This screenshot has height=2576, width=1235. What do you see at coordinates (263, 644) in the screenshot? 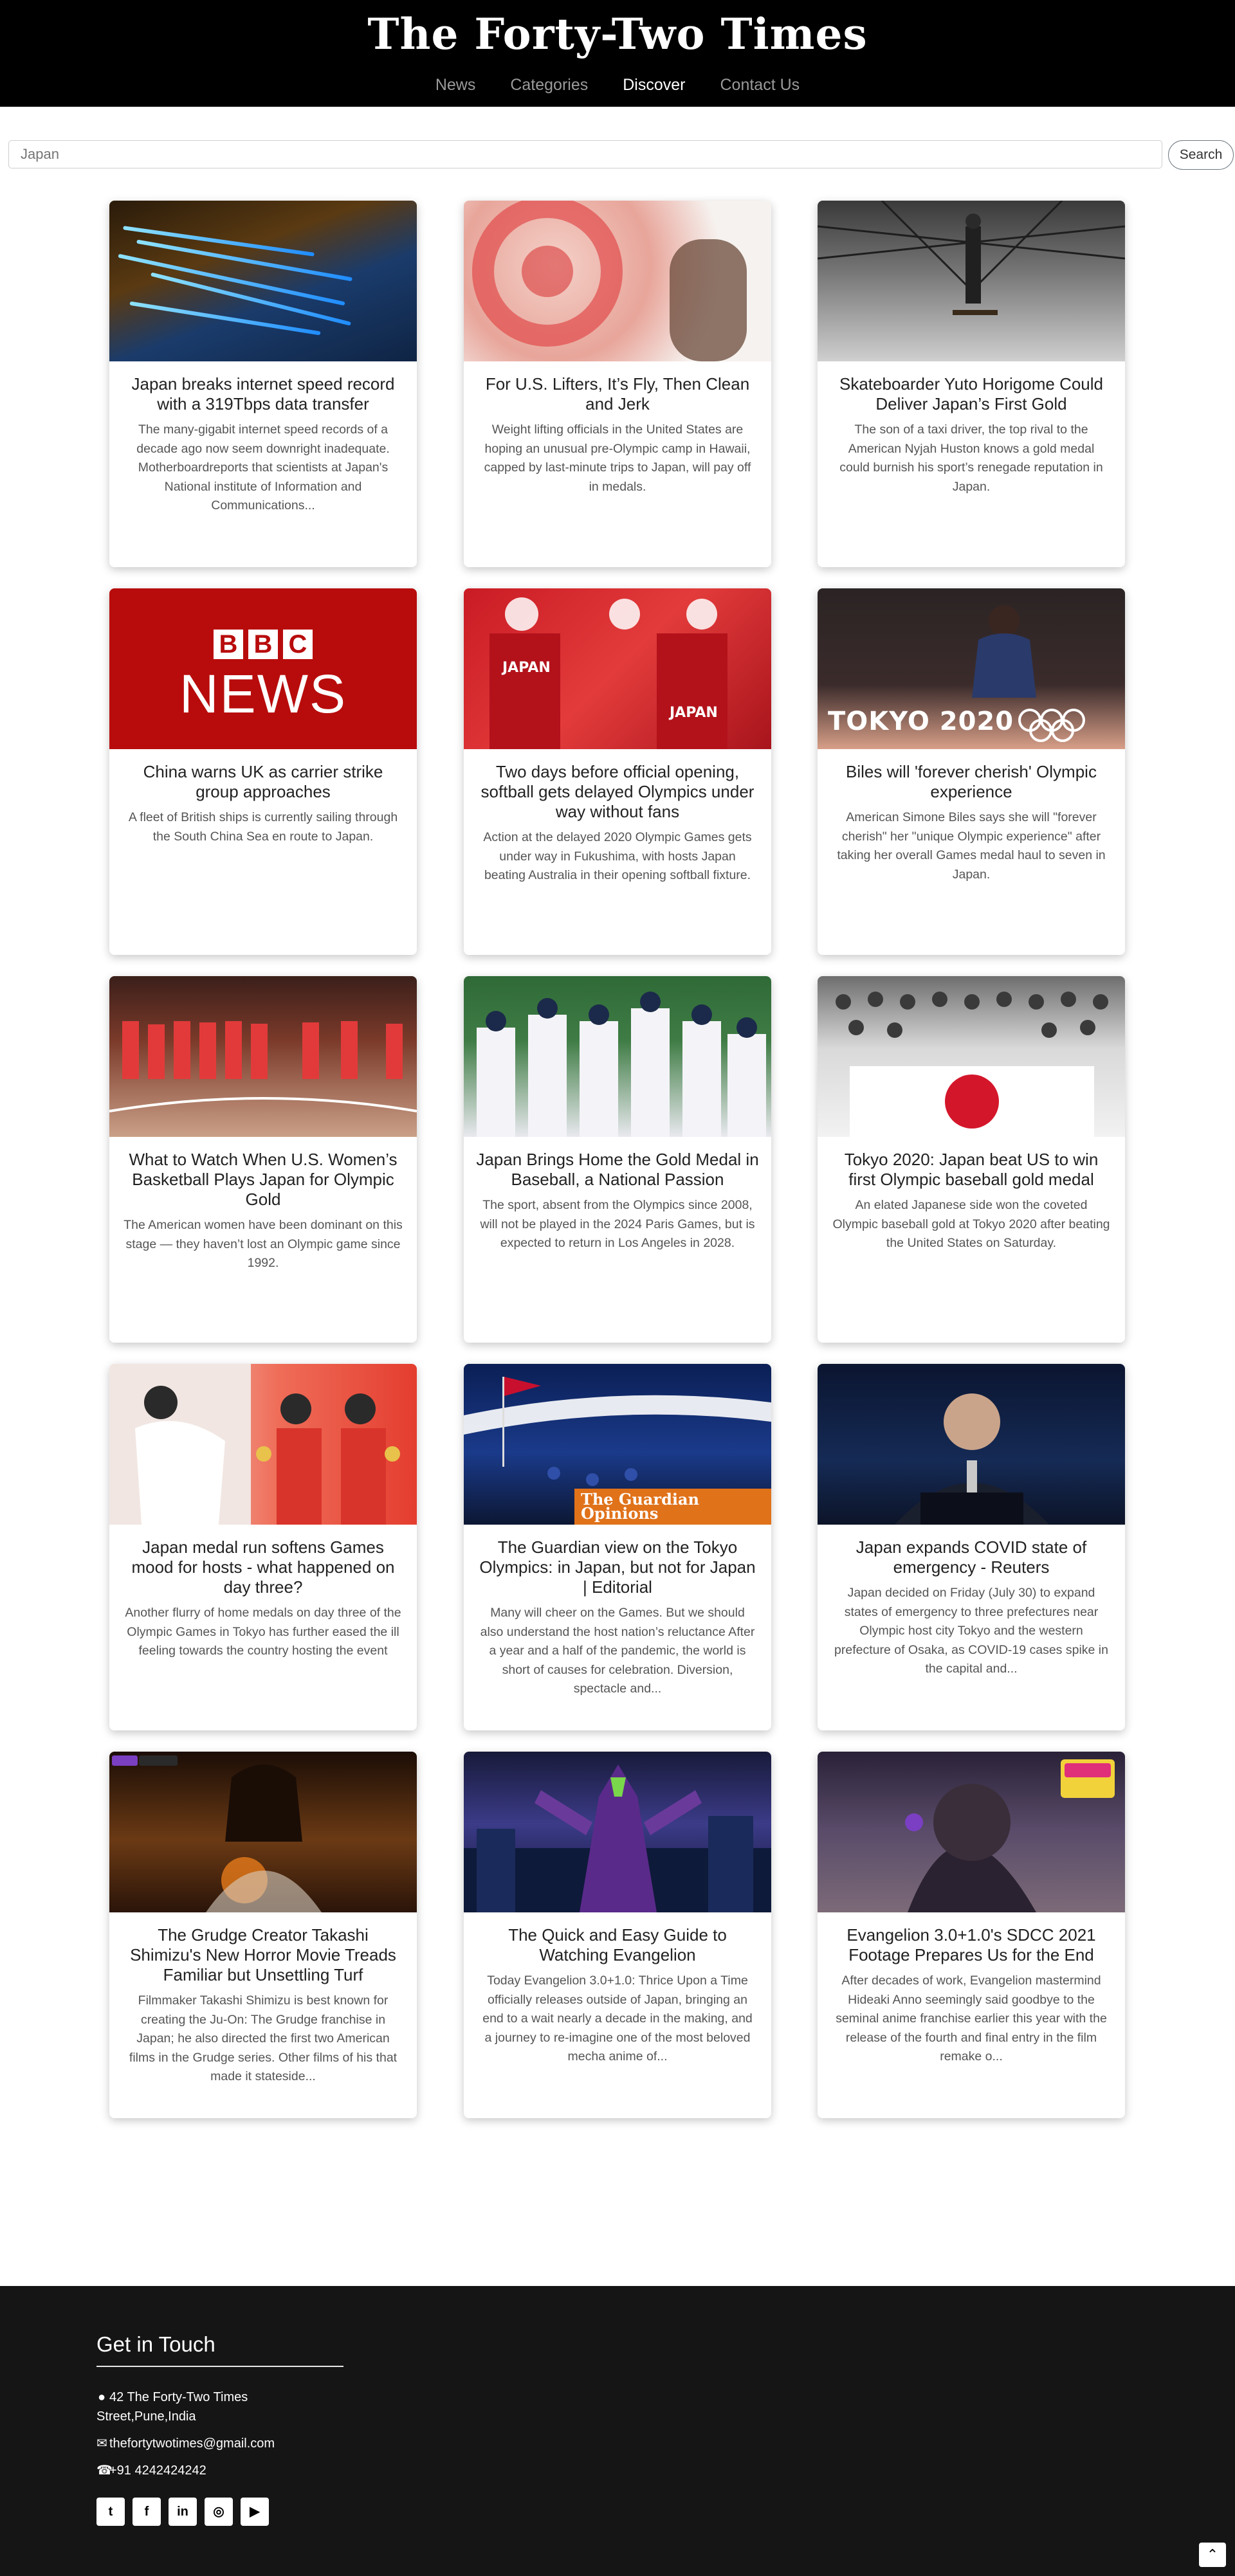
I see `bbc-logo: BBC` at bounding box center [263, 644].